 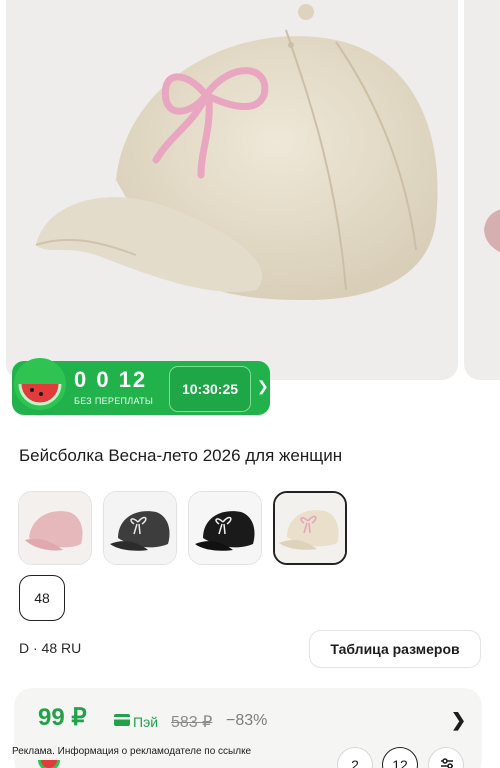 What do you see at coordinates (181, 455) in the screenshot?
I see `product-title: Бейсболка Весна-лето 2026 для женщин` at bounding box center [181, 455].